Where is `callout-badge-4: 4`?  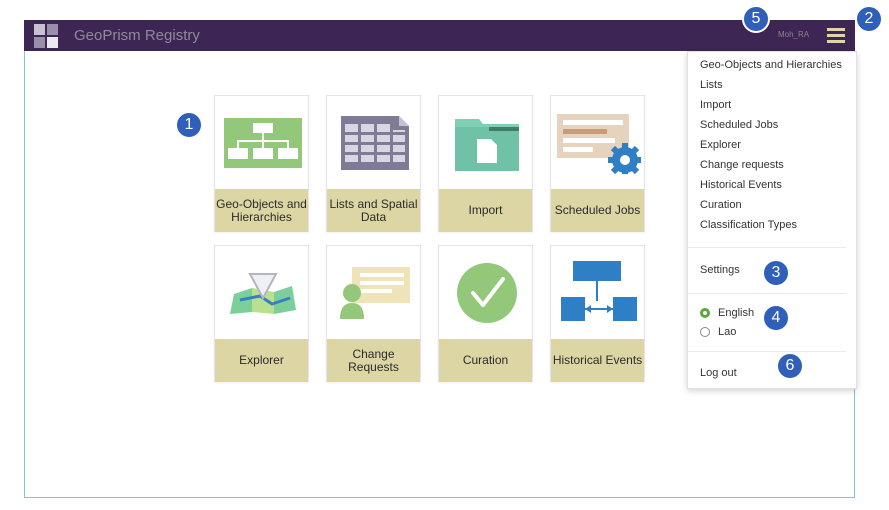
callout-badge-4: 4 is located at coordinates (776, 318).